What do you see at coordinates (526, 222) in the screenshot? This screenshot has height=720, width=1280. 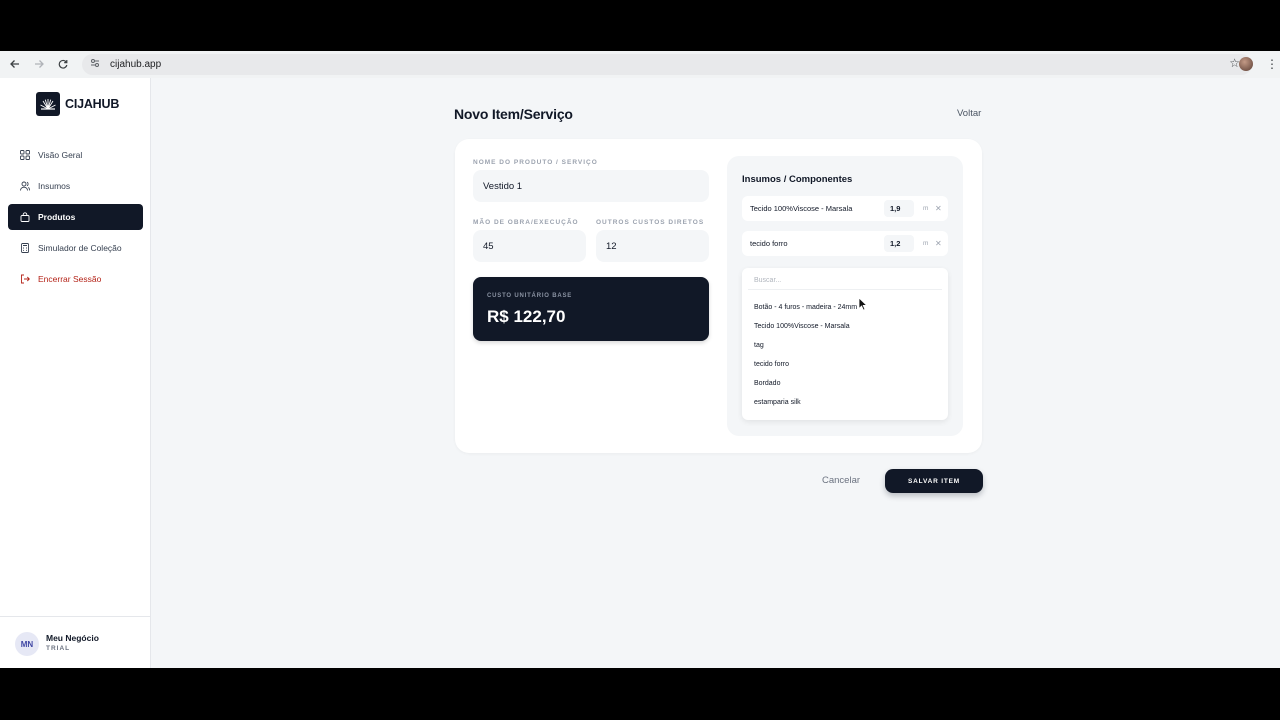 I see `labor-label: MÃO DE OBRA/EXECUÇÃO` at bounding box center [526, 222].